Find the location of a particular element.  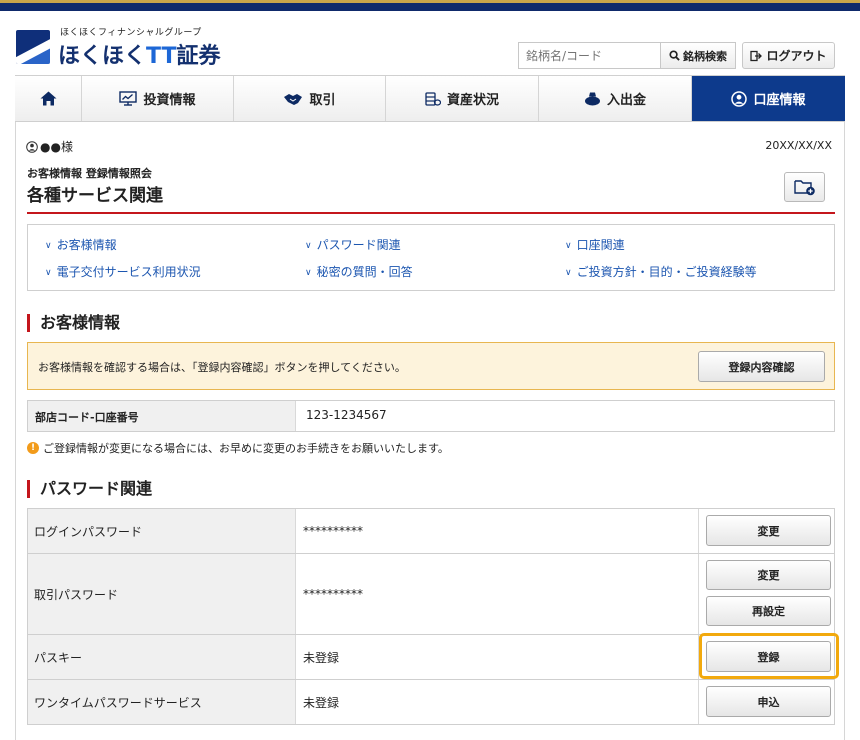

section-heading-password: パスワード関連 is located at coordinates (89, 489).